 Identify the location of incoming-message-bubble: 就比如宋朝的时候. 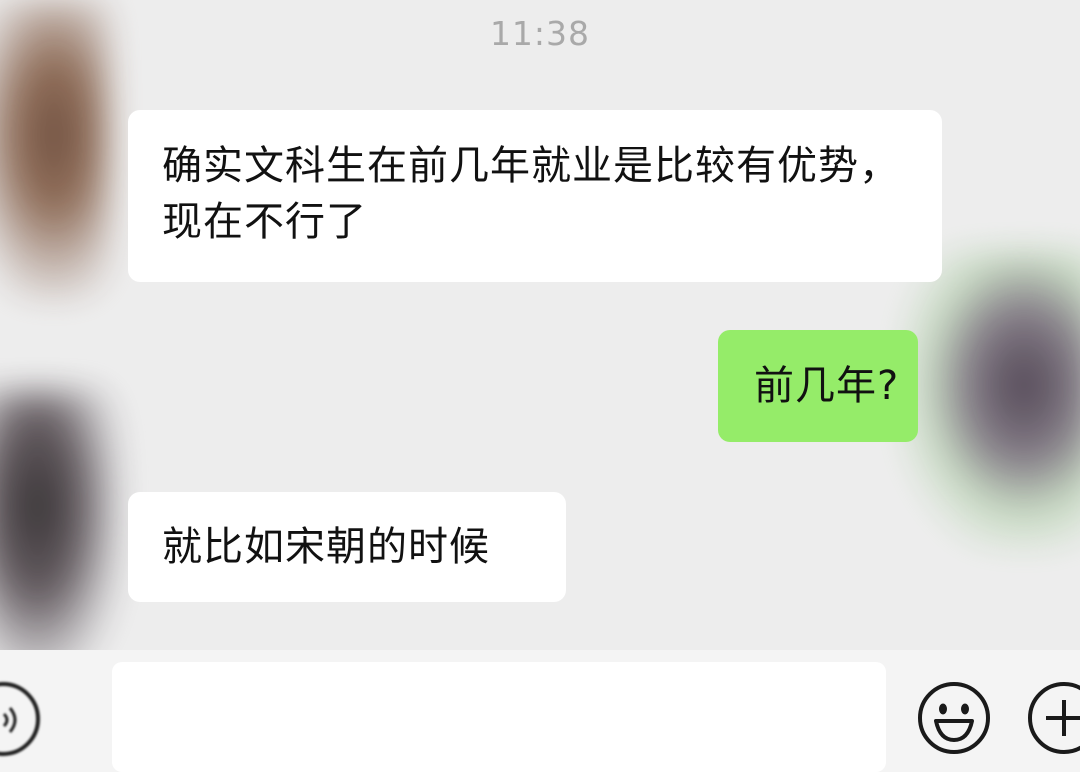
(347, 547).